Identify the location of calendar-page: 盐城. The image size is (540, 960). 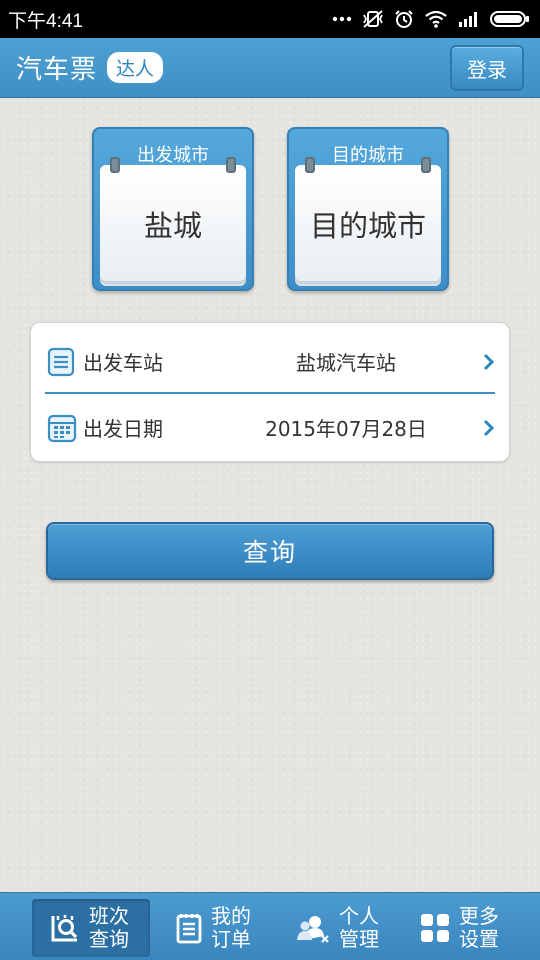
(173, 219).